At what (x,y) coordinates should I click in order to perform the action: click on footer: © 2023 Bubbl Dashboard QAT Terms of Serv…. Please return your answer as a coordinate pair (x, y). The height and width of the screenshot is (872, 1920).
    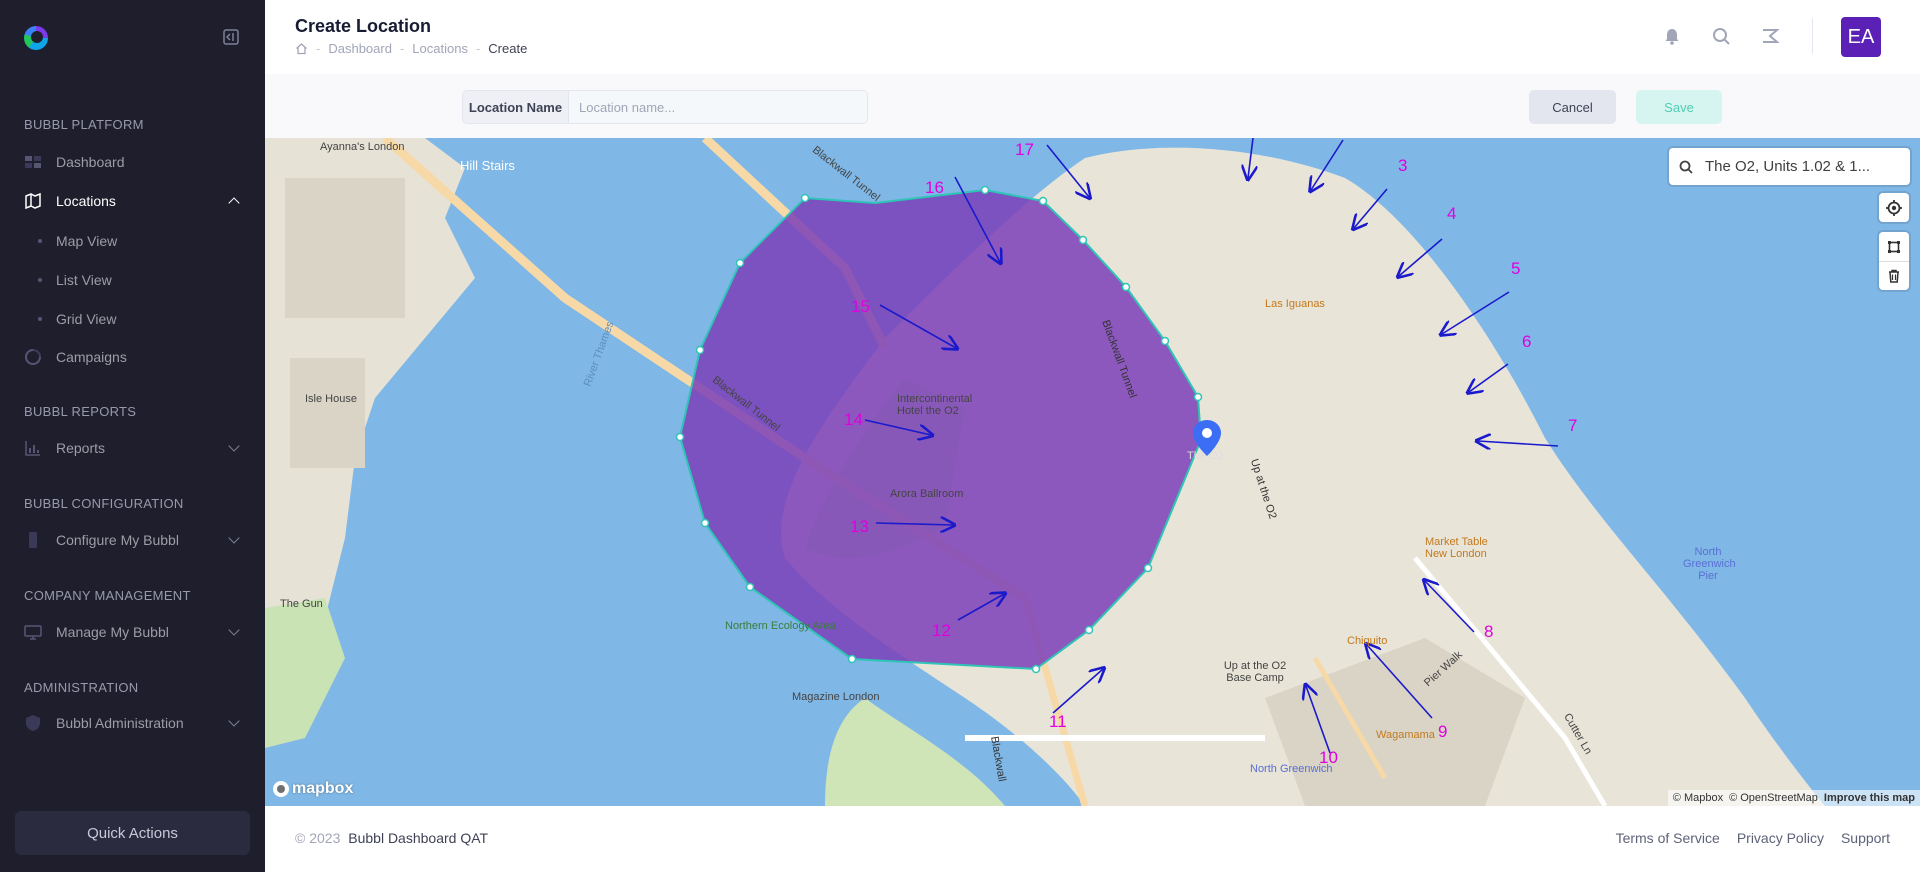
    Looking at the image, I should click on (1092, 839).